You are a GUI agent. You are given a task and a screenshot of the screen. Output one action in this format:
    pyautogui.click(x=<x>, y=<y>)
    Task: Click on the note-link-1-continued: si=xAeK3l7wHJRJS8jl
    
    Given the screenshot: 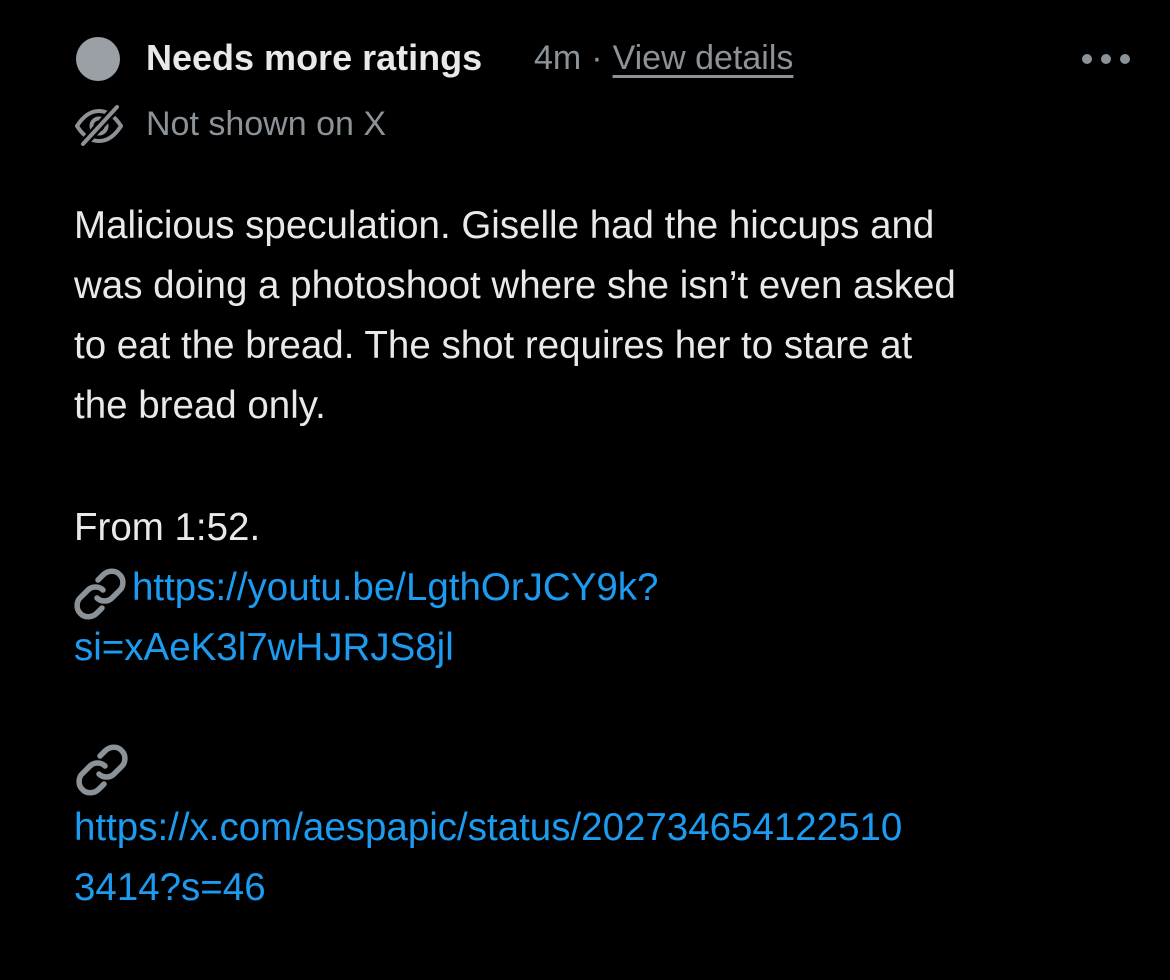 What is the action you would take?
    pyautogui.click(x=264, y=648)
    